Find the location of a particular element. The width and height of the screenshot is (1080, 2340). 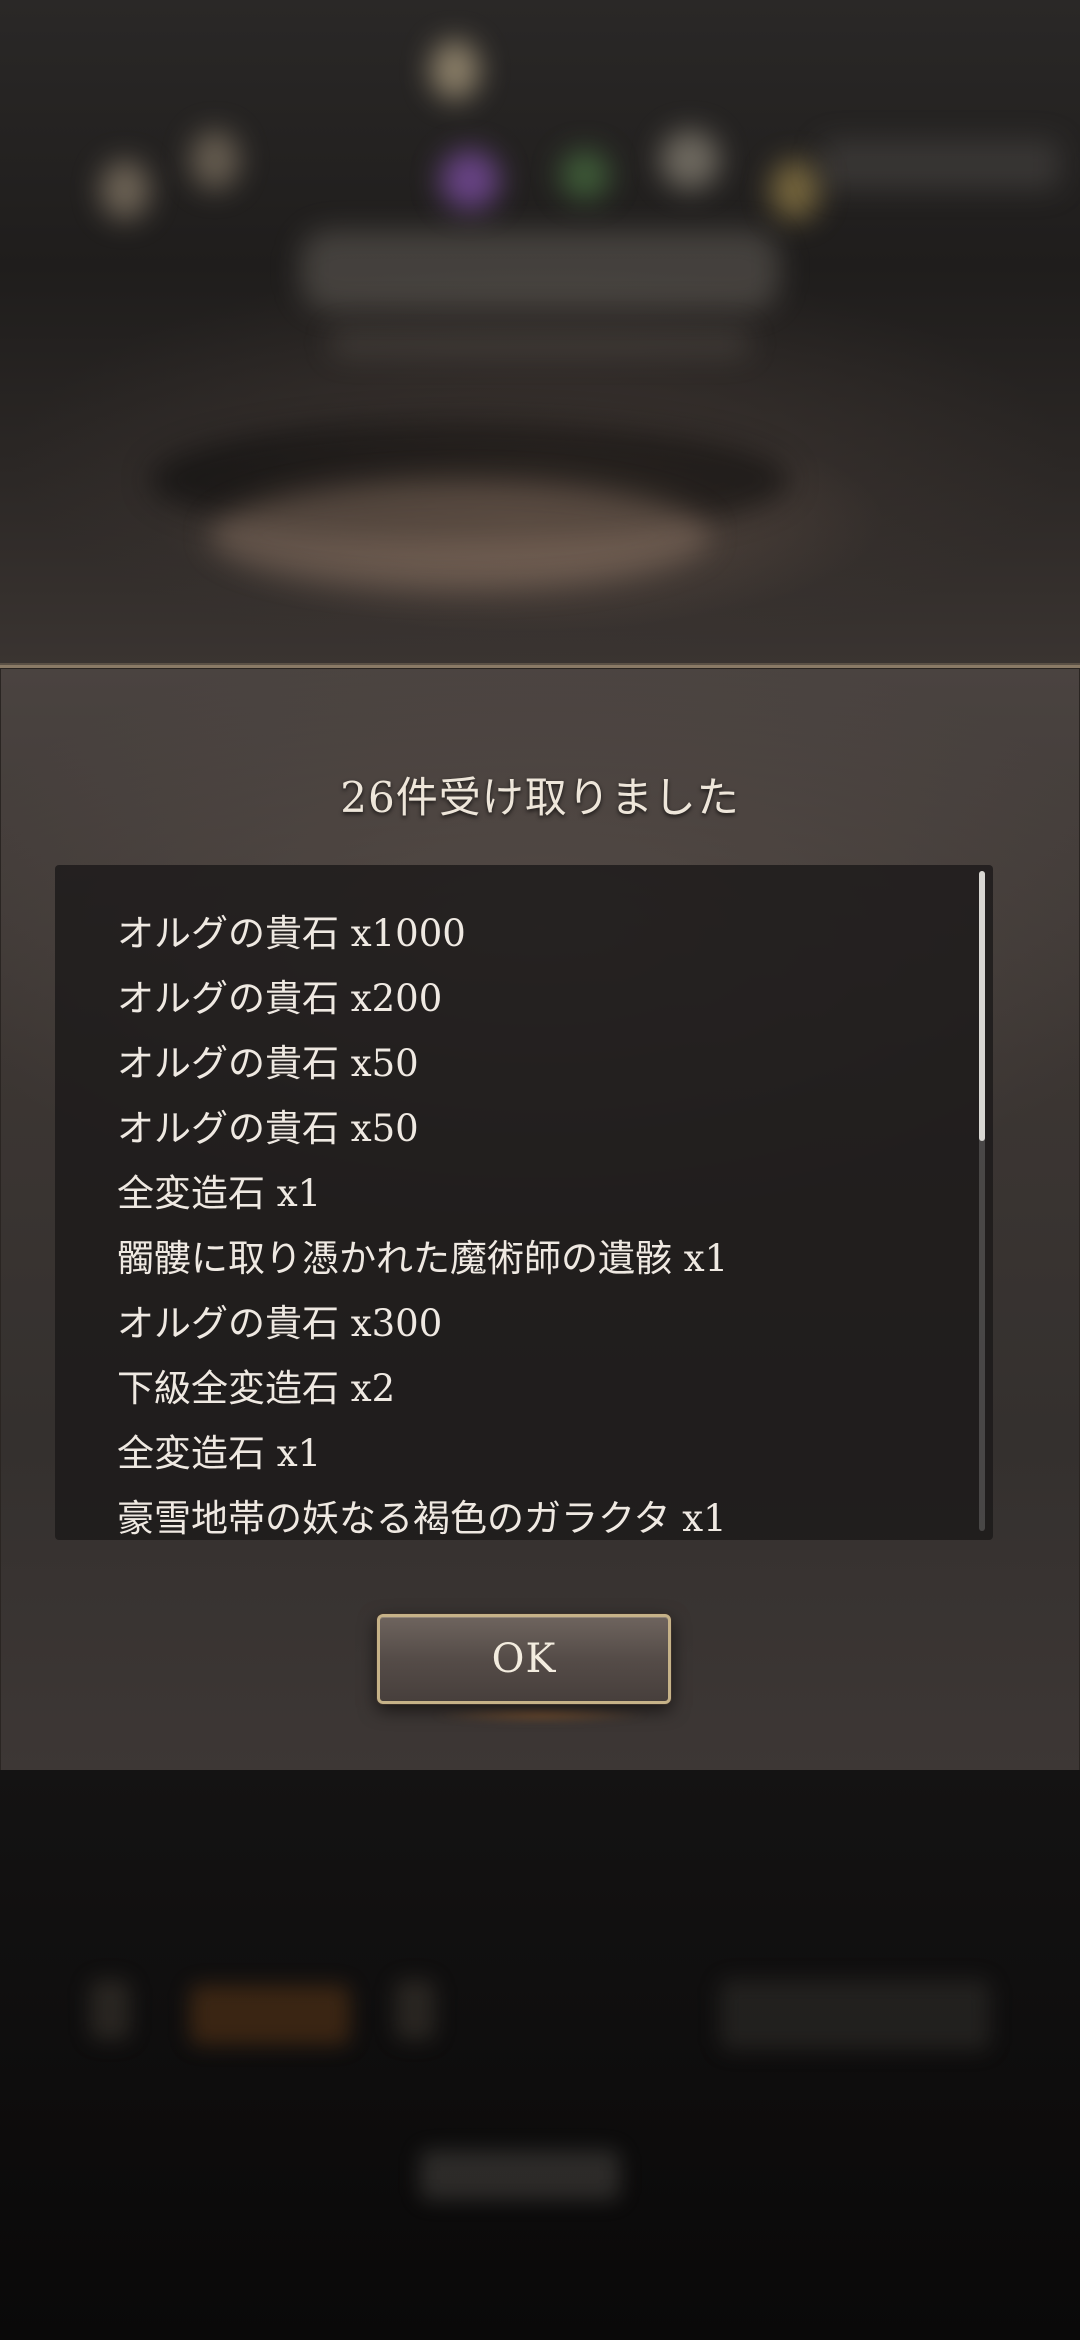

list-item: オルグの貴石 x1000 is located at coordinates (291, 933).